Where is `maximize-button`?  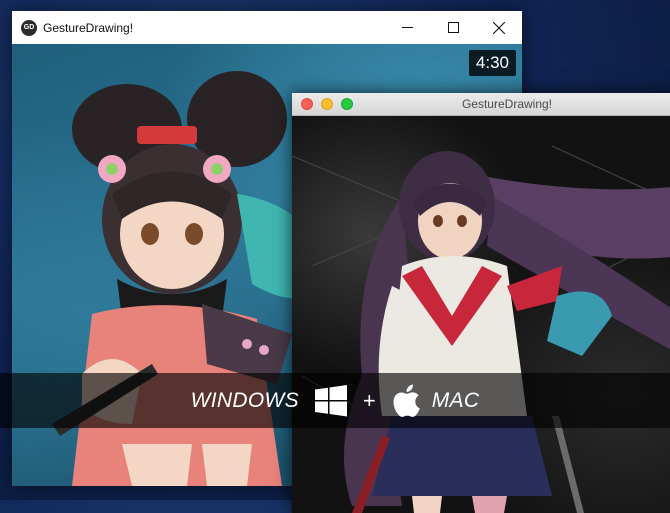
maximize-button is located at coordinates (453, 27).